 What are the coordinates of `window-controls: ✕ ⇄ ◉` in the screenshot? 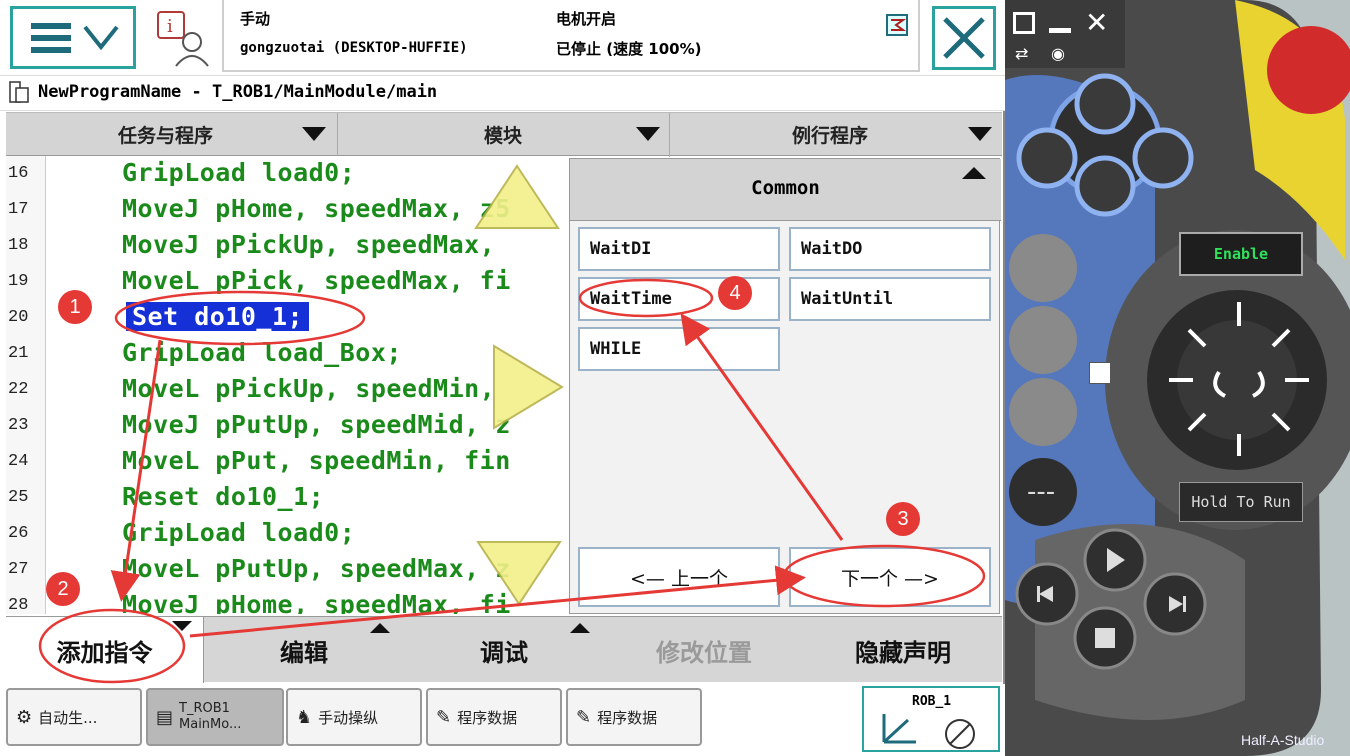 It's located at (1065, 34).